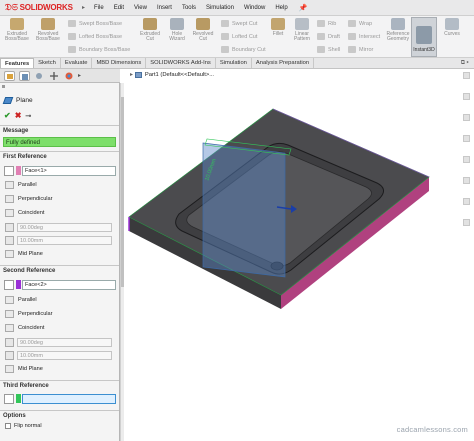 The image size is (474, 441). I want to click on tab-simulation: Simulation, so click(234, 63).